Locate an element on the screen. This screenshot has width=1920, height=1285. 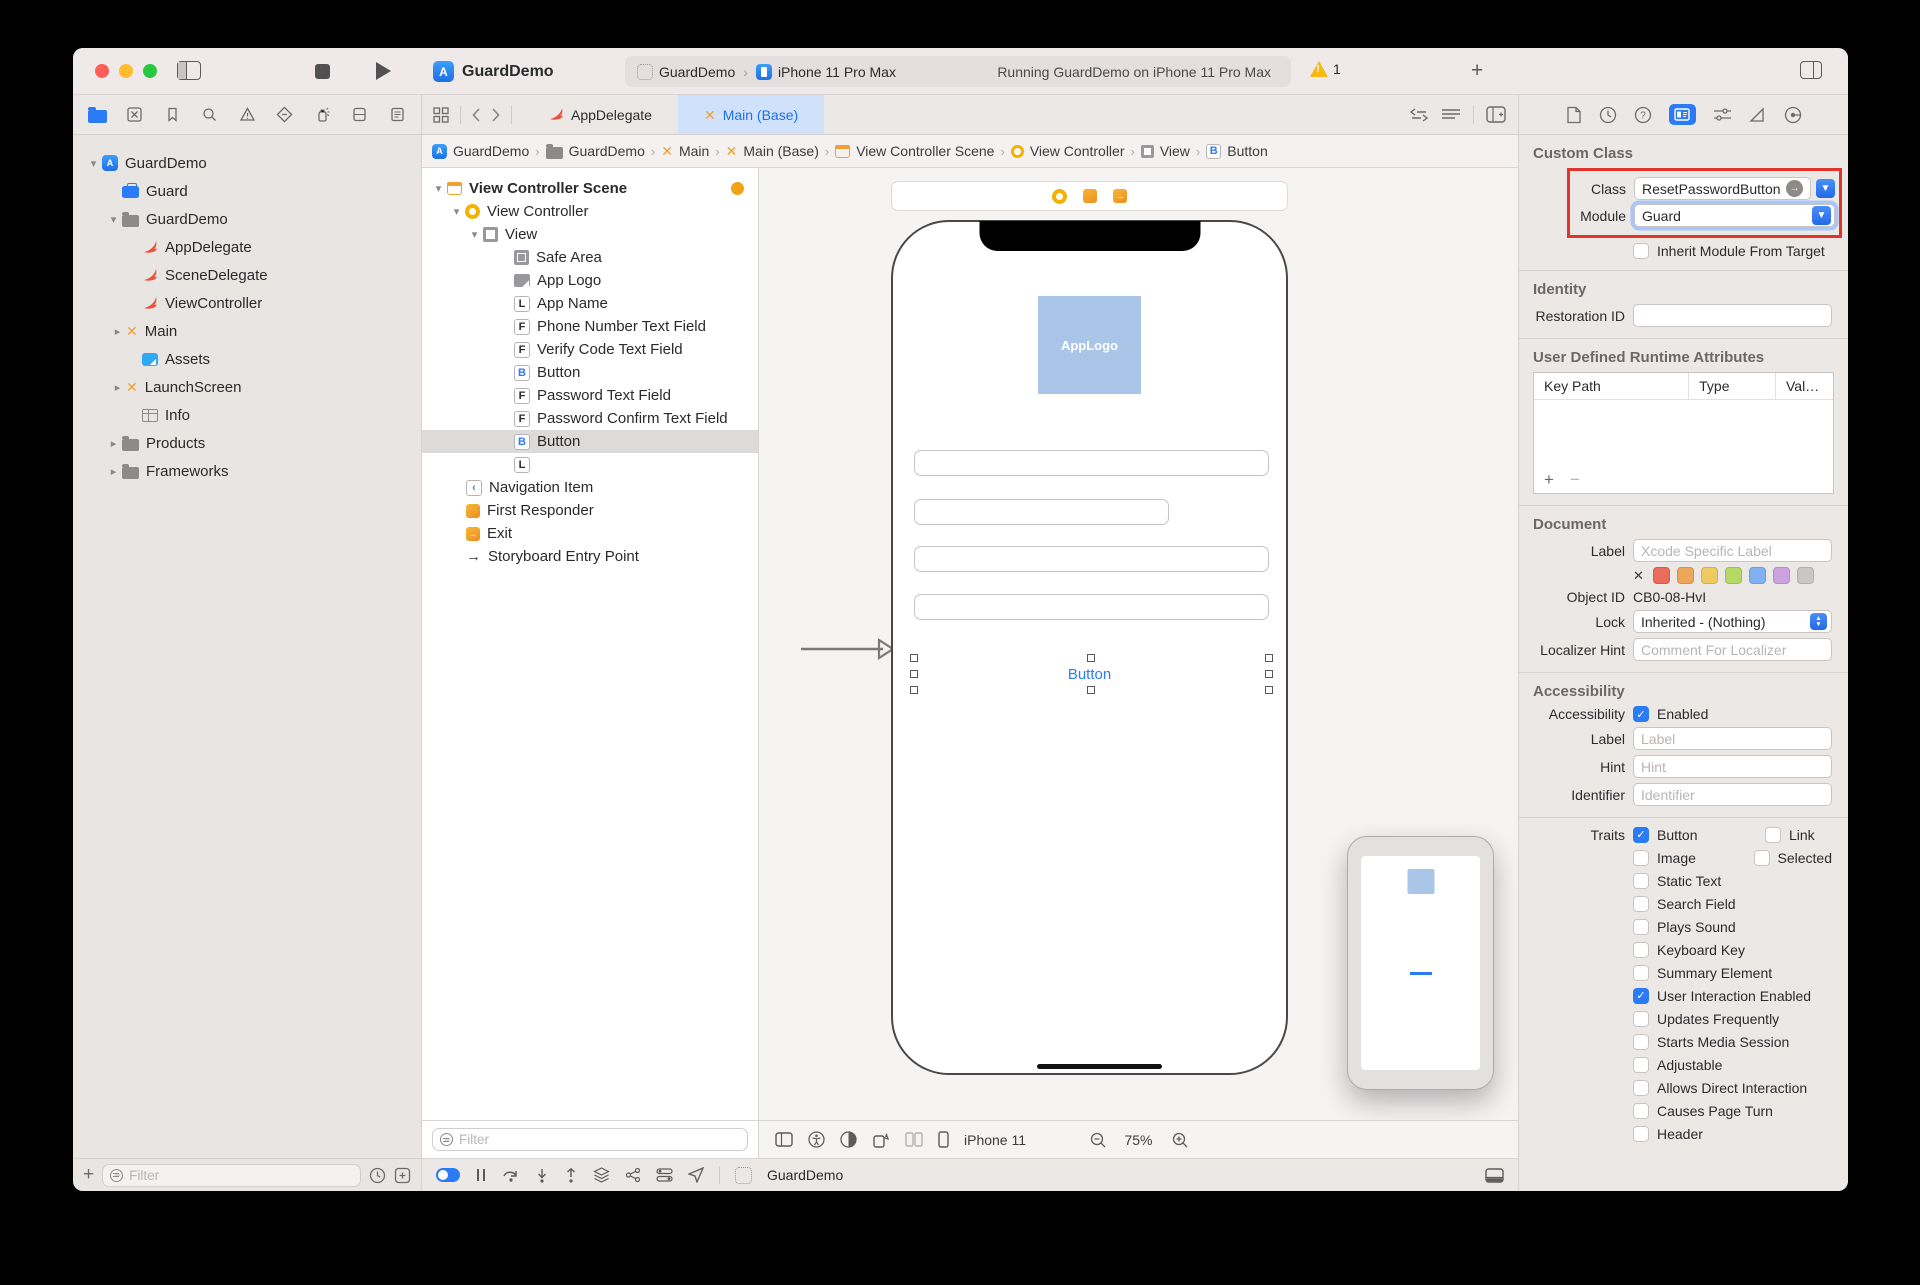
password-confirm-text-field is located at coordinates (1091, 607).